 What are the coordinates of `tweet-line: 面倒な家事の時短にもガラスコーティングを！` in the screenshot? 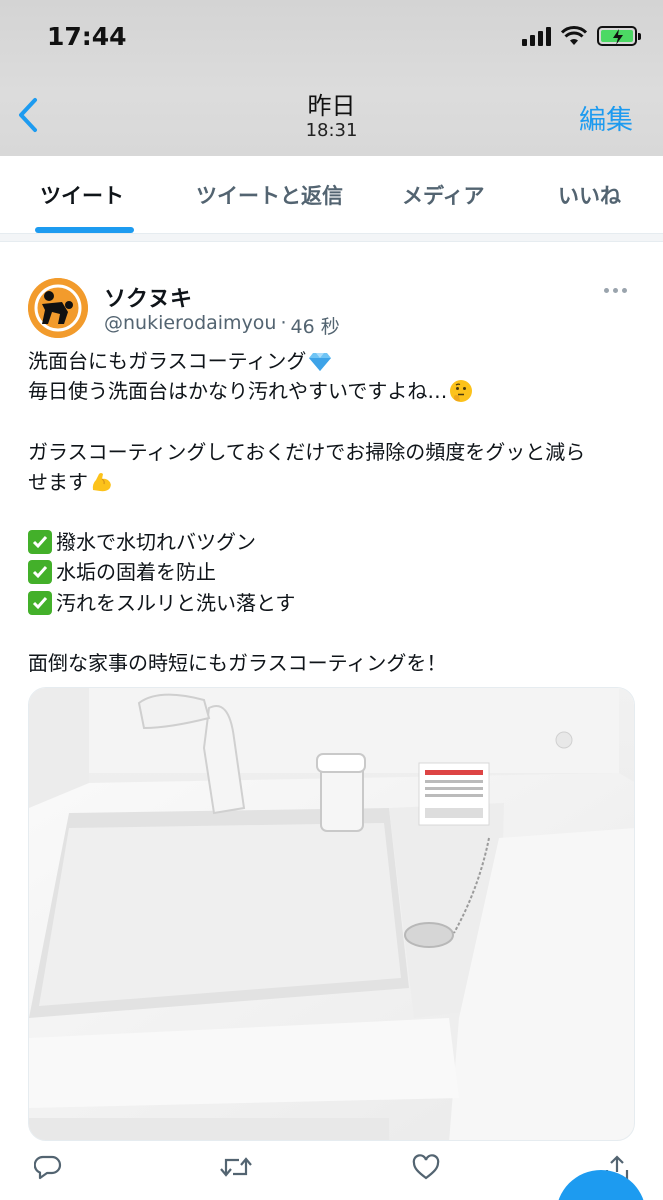 It's located at (334, 663).